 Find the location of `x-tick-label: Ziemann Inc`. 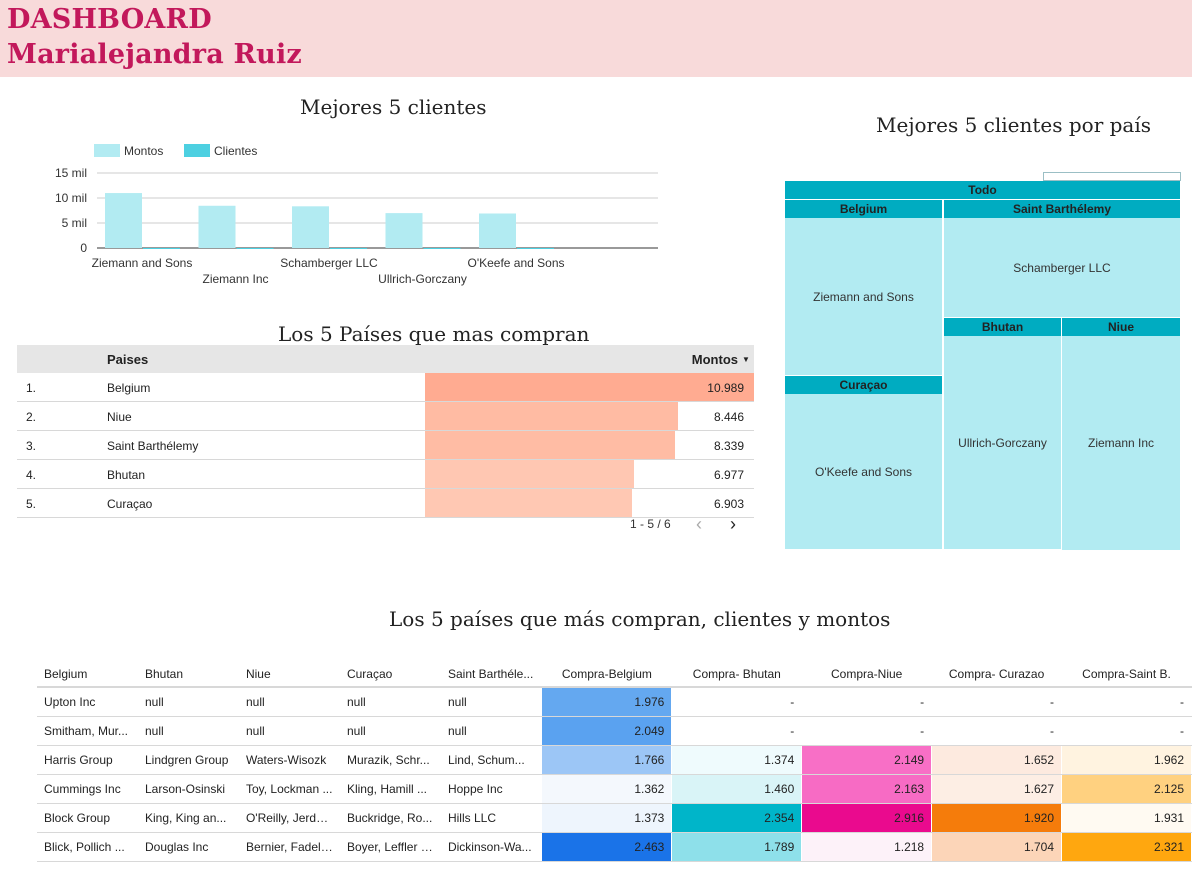

x-tick-label: Ziemann Inc is located at coordinates (235, 279).